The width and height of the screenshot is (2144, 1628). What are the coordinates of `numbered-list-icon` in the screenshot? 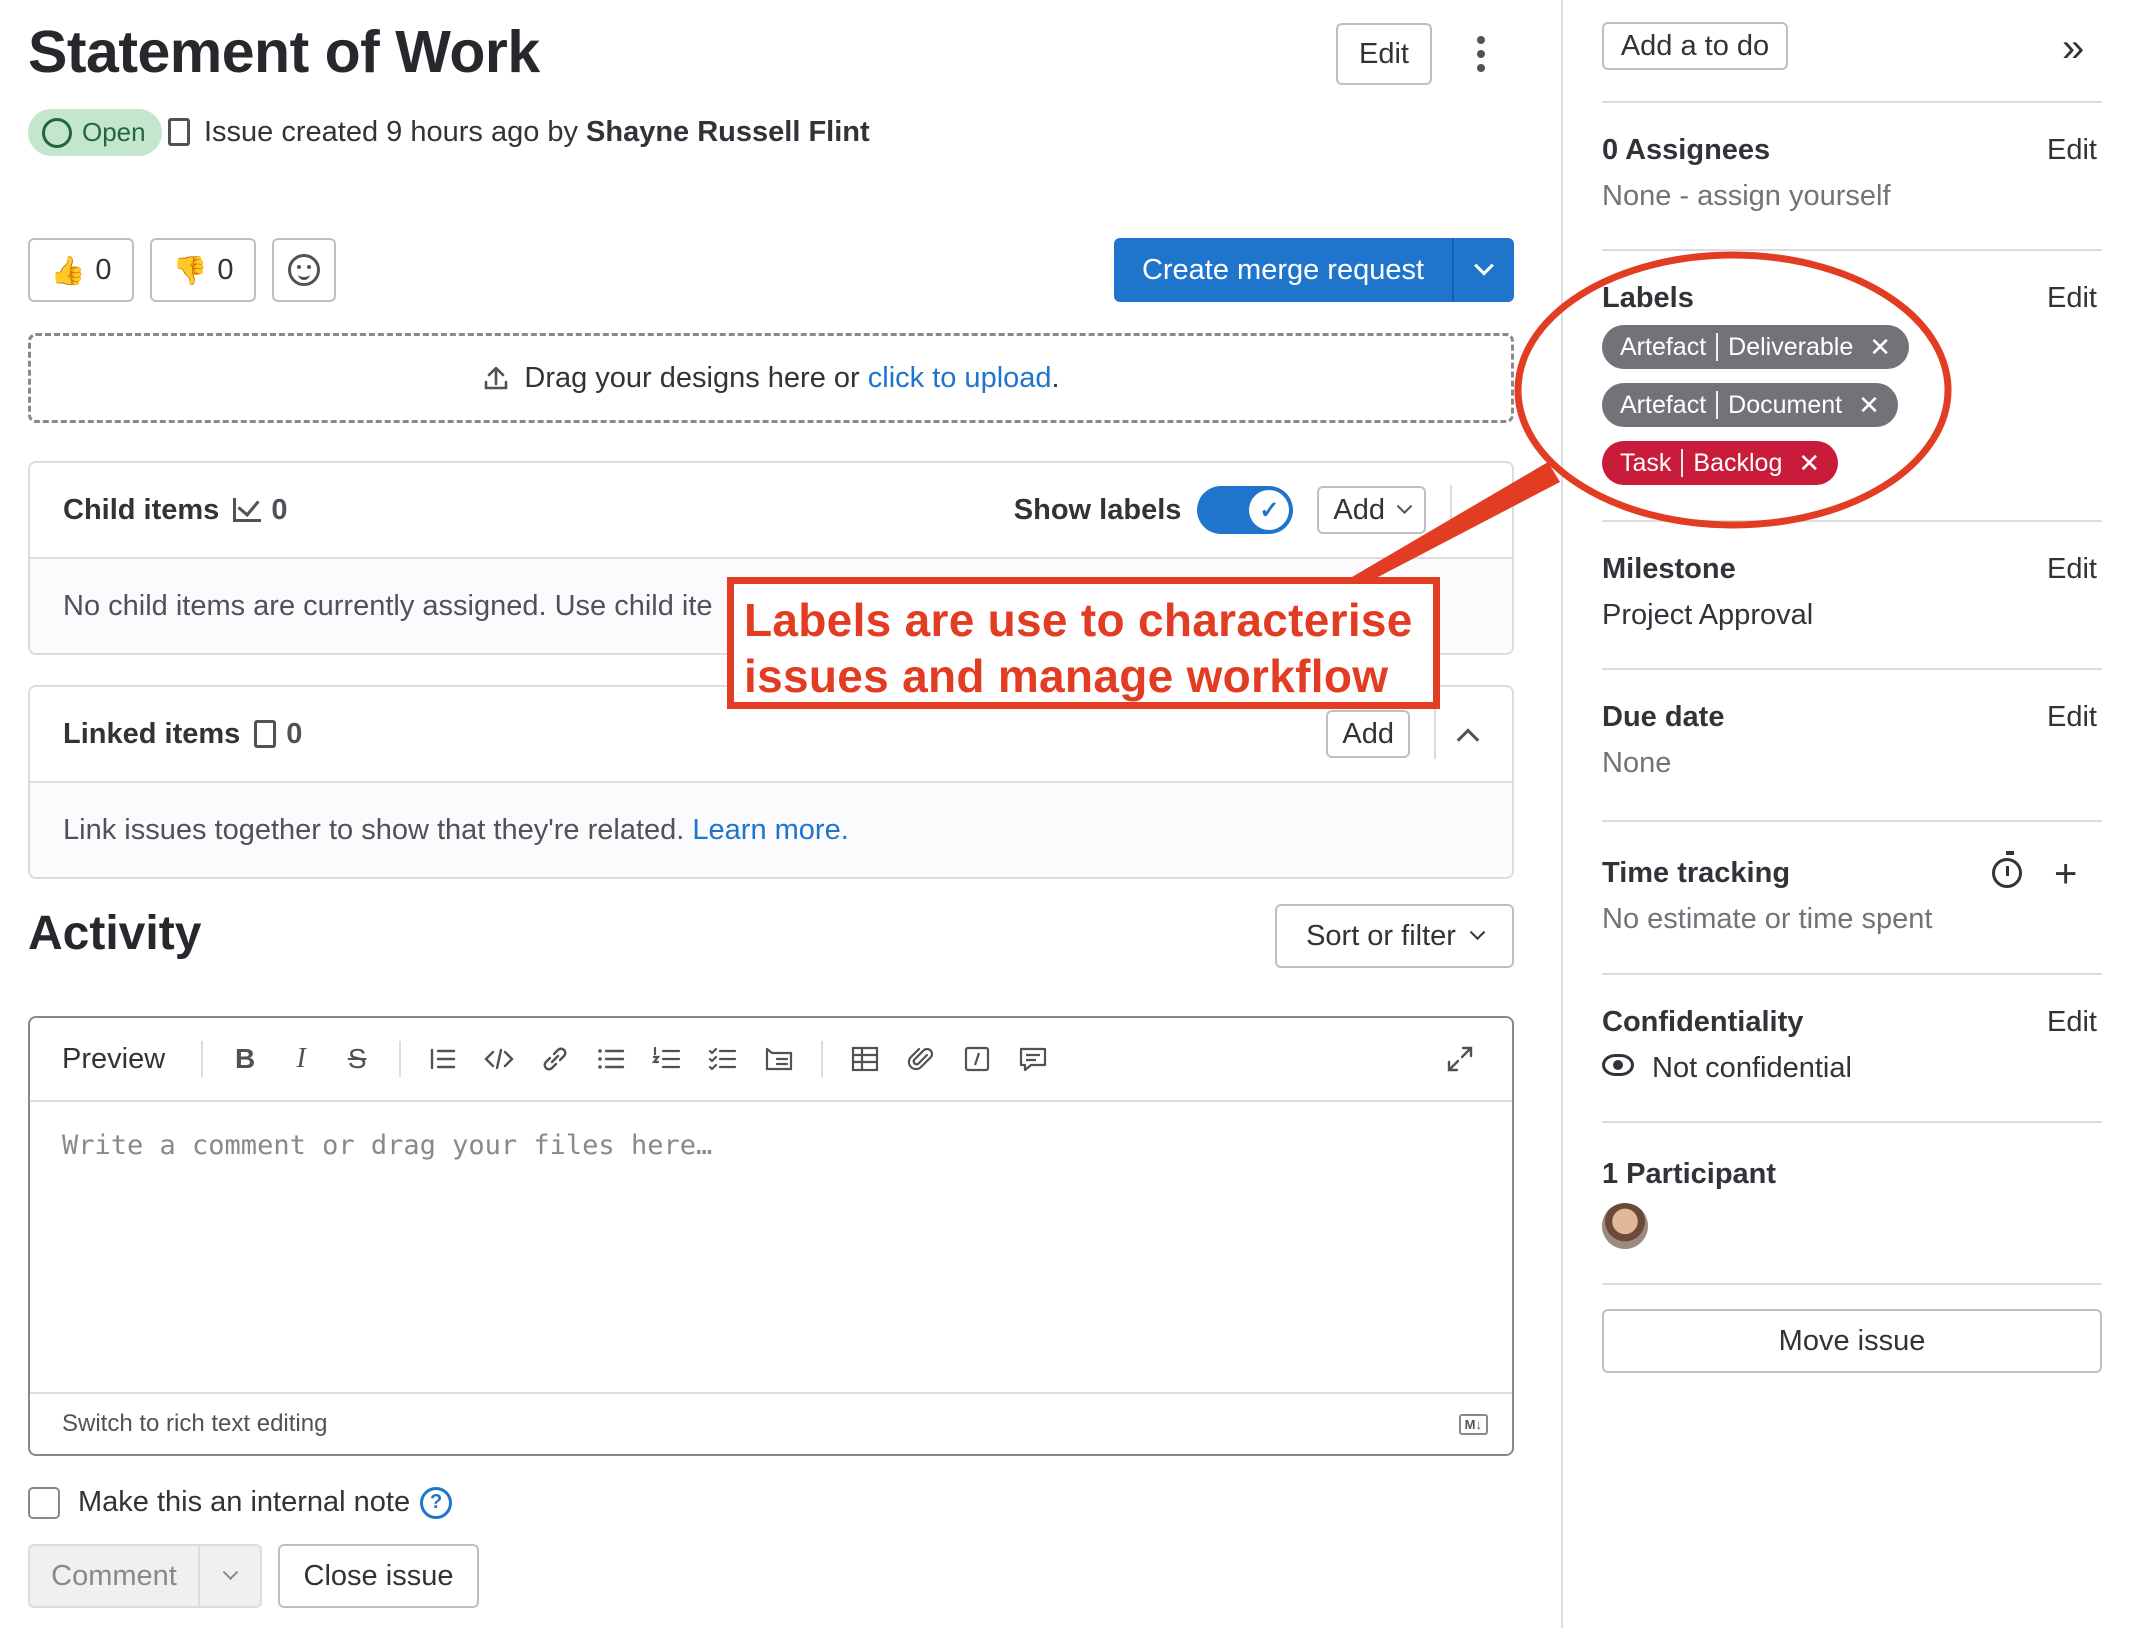 It's located at (667, 1059).